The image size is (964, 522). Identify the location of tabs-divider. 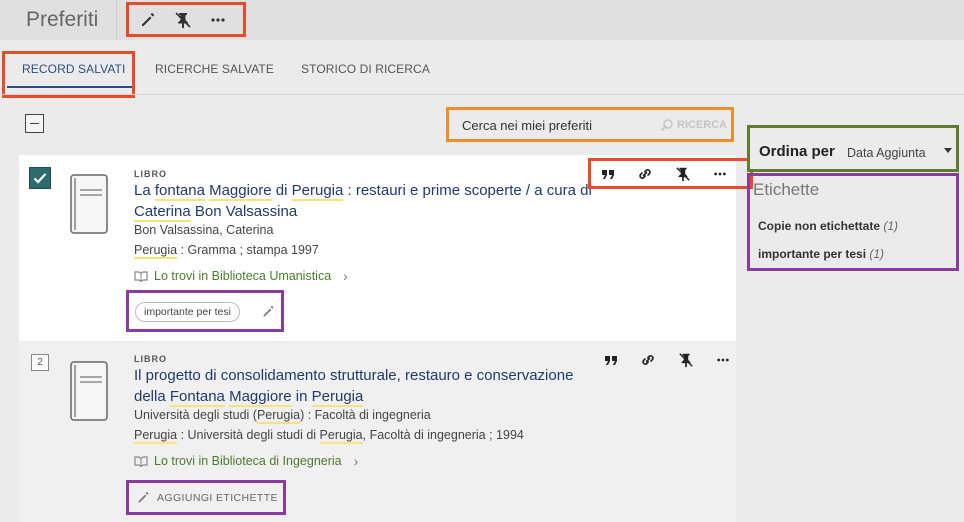
(482, 94).